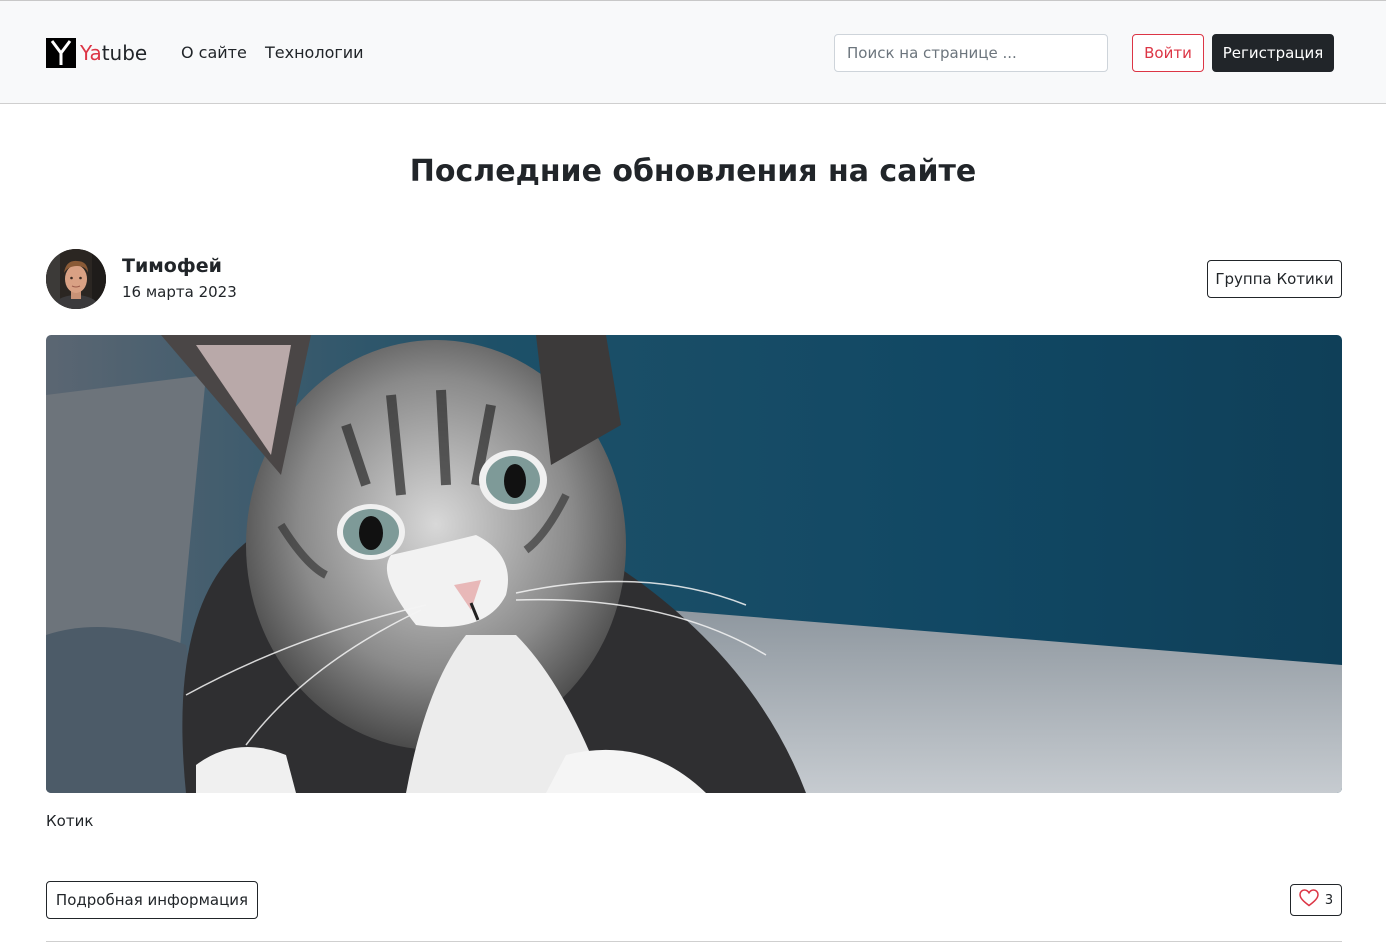 The height and width of the screenshot is (944, 1386). I want to click on post-divider, so click(694, 941).